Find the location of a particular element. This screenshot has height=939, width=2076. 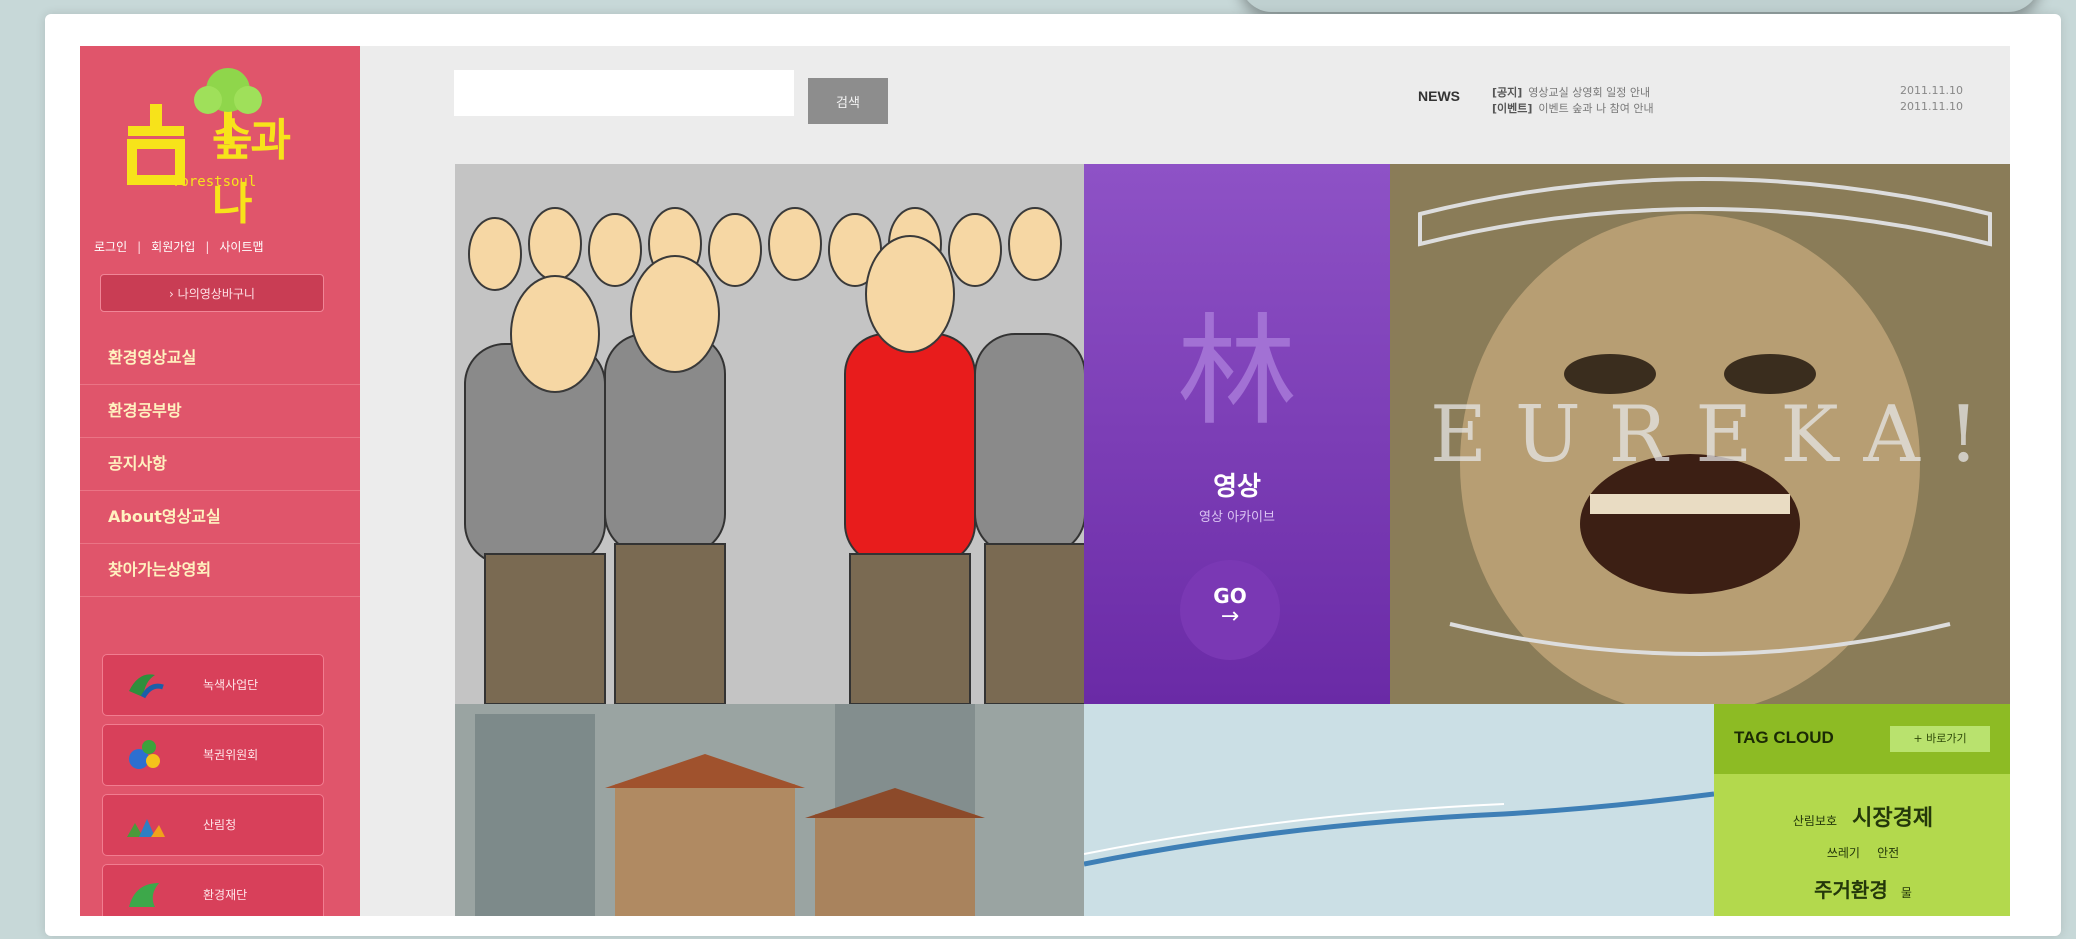

town-animation-tile is located at coordinates (769, 810).